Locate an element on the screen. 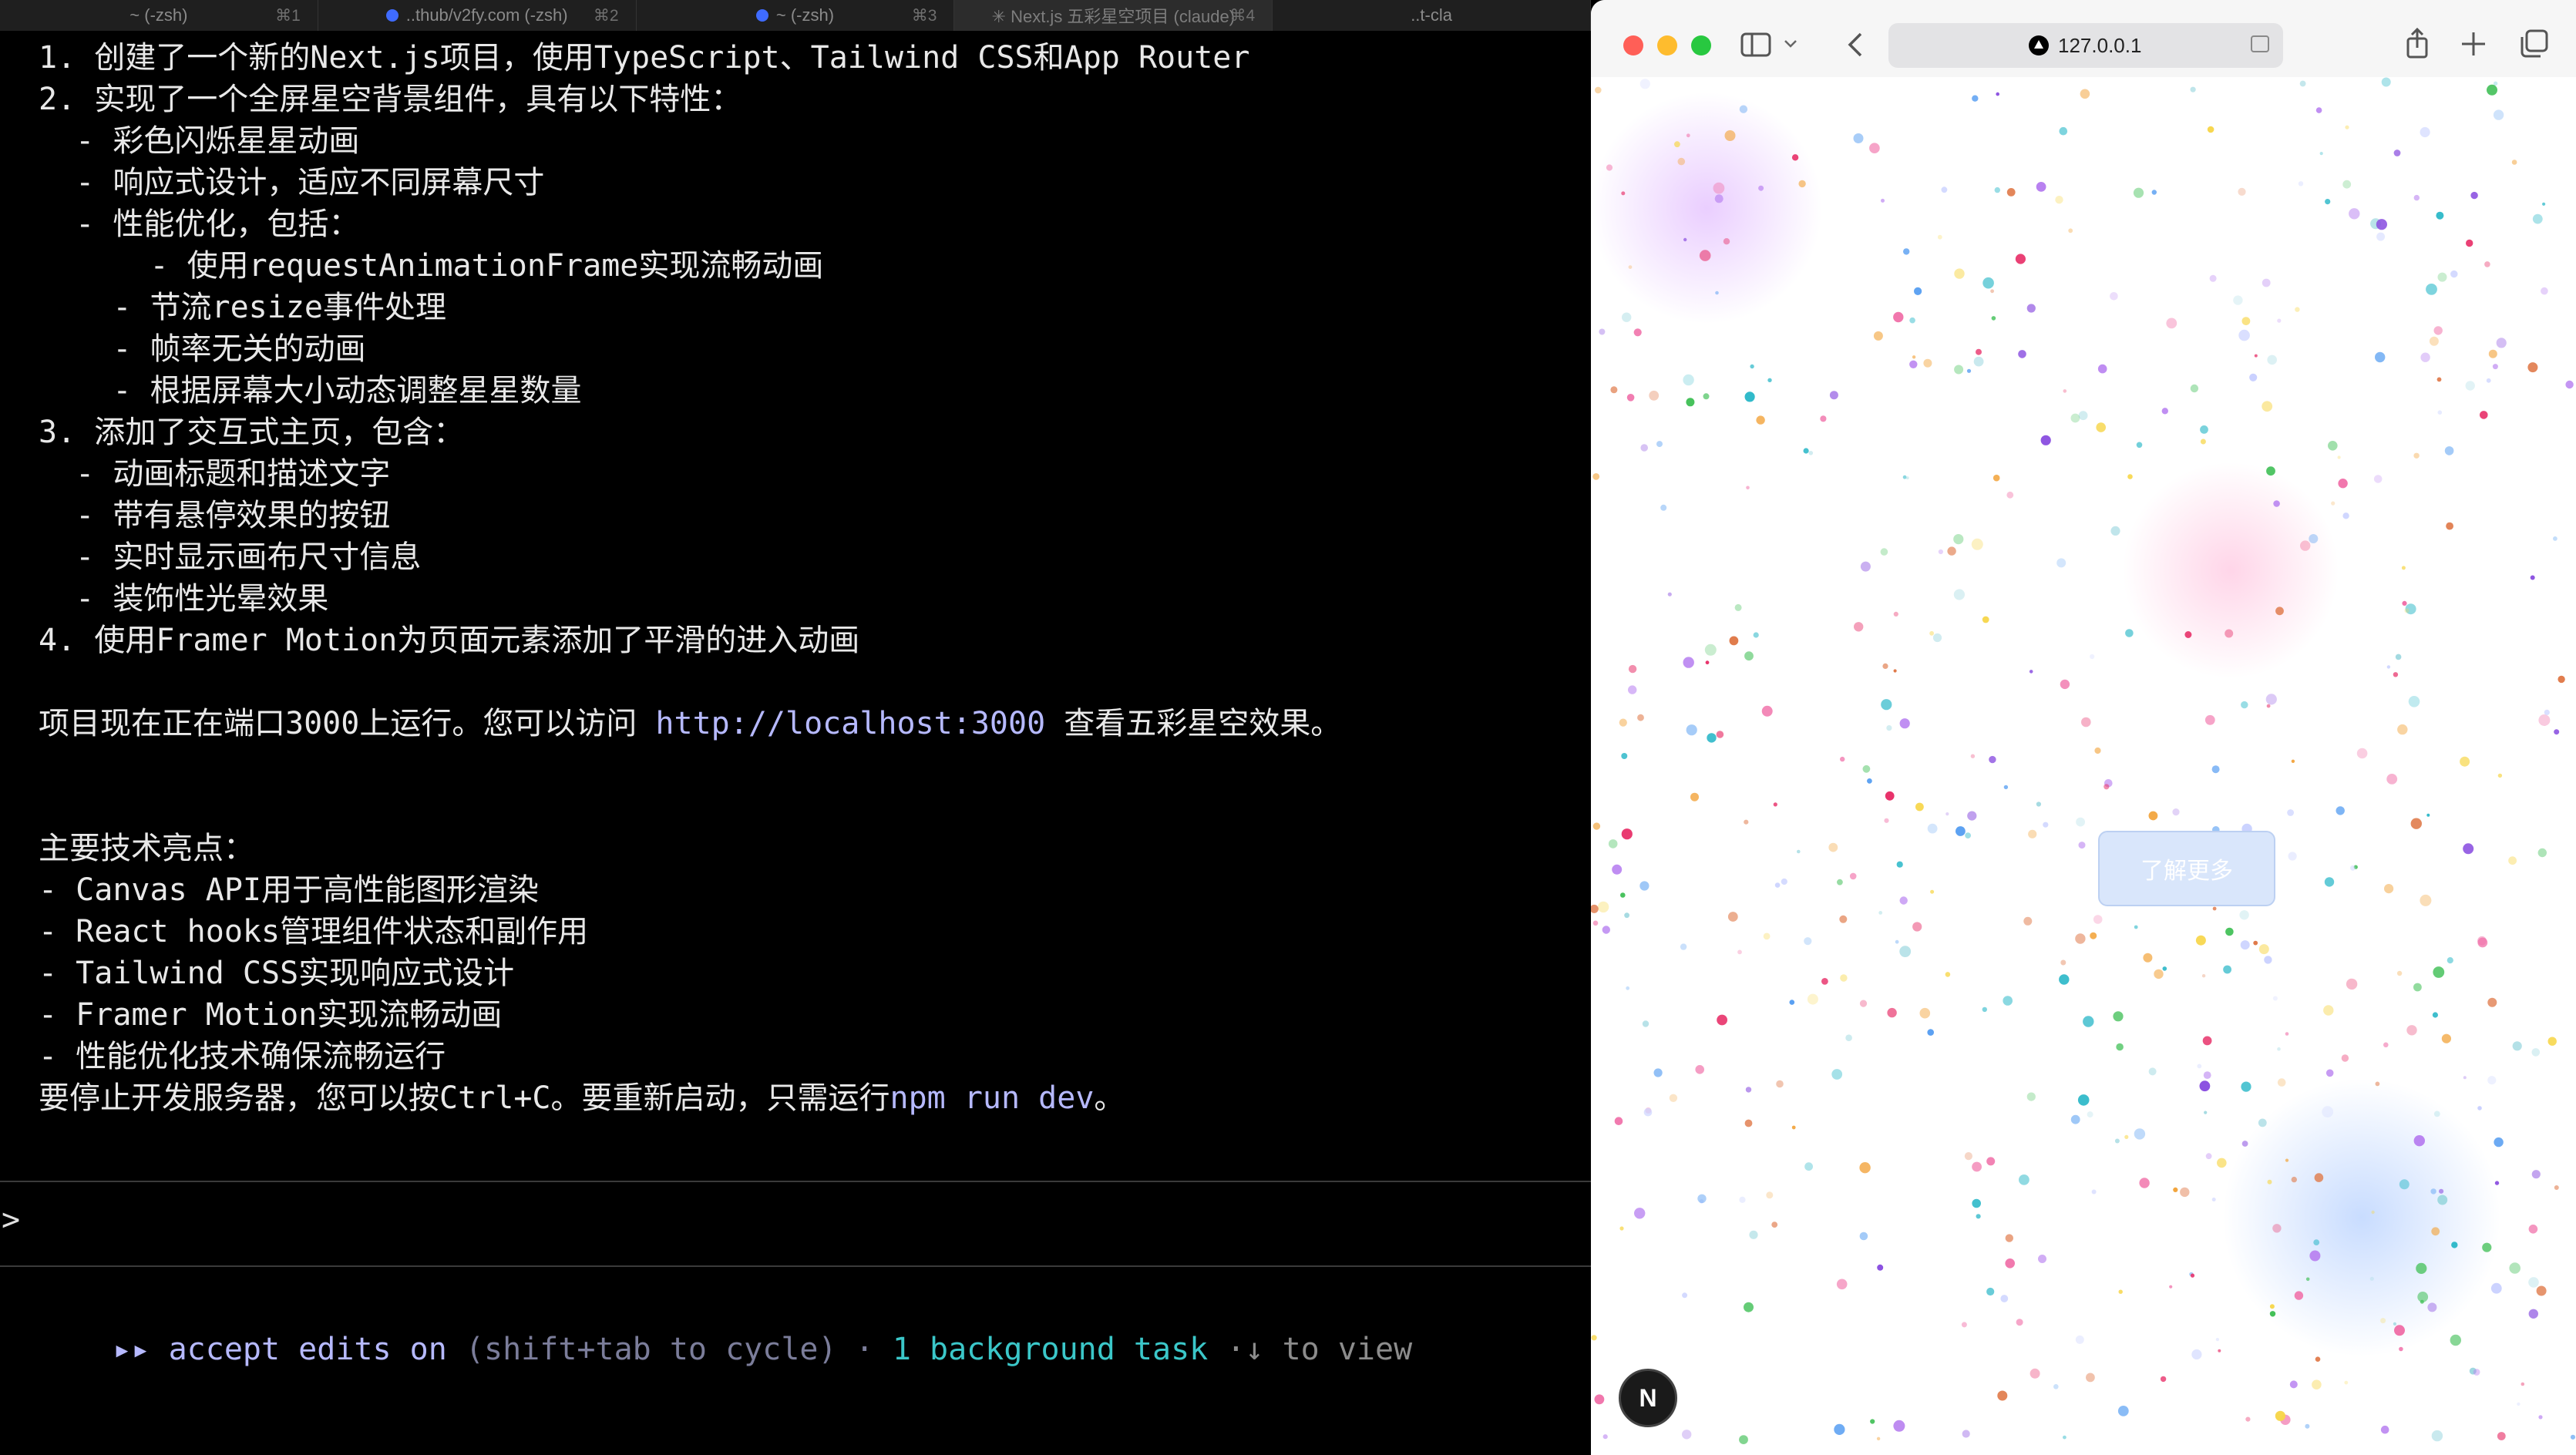 Image resolution: width=2576 pixels, height=1455 pixels. output-line: 2. 实现了一个全屏星空背景组件，具有以下特性： is located at coordinates (390, 99).